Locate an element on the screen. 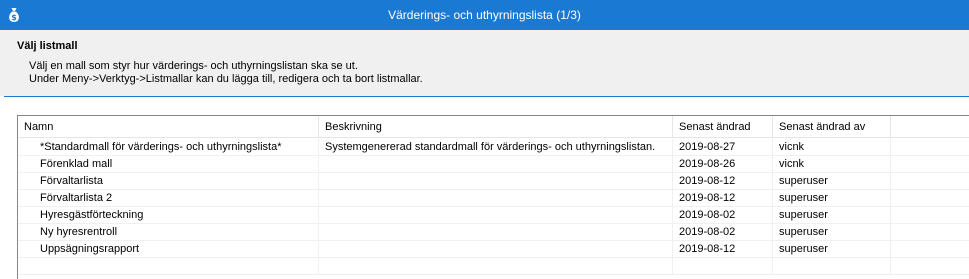 The image size is (969, 279). column-header-namn: Namn is located at coordinates (168, 127).